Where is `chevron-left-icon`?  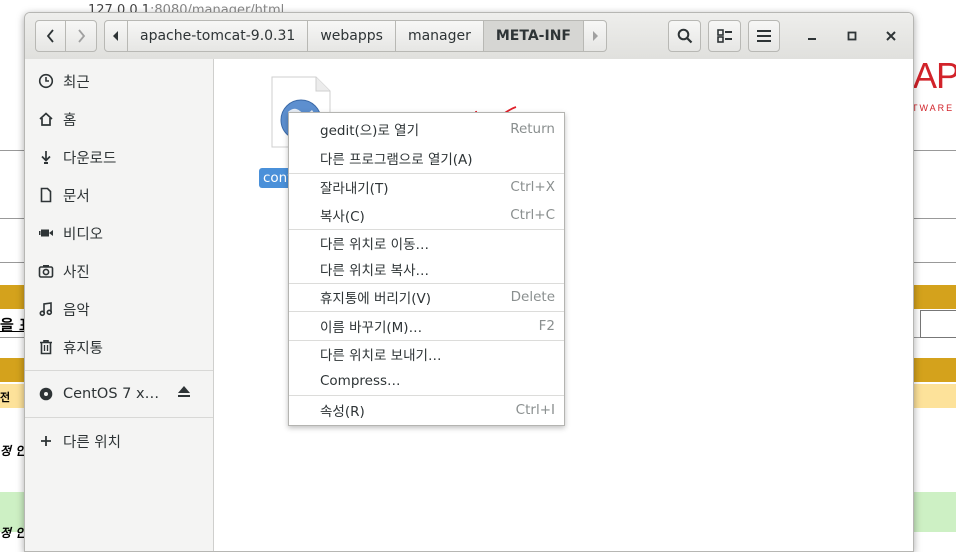
chevron-left-icon is located at coordinates (50, 36).